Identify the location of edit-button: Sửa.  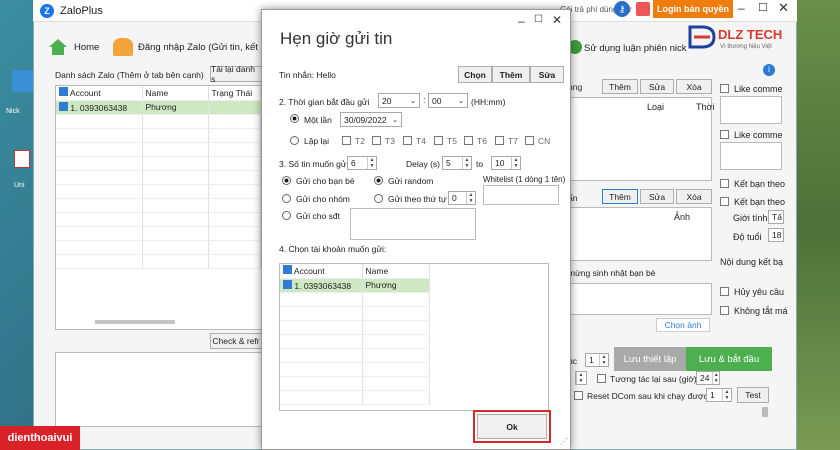
(547, 74).